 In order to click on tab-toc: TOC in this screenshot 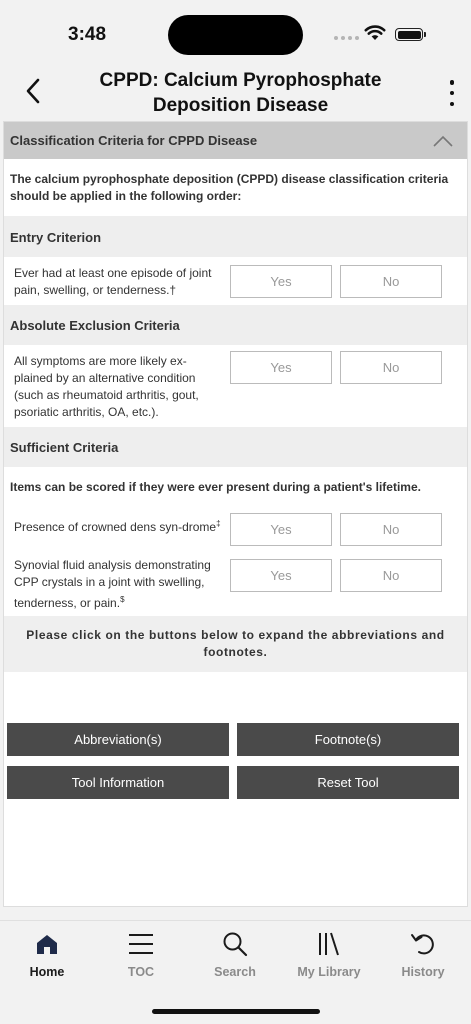, I will do `click(141, 954)`.